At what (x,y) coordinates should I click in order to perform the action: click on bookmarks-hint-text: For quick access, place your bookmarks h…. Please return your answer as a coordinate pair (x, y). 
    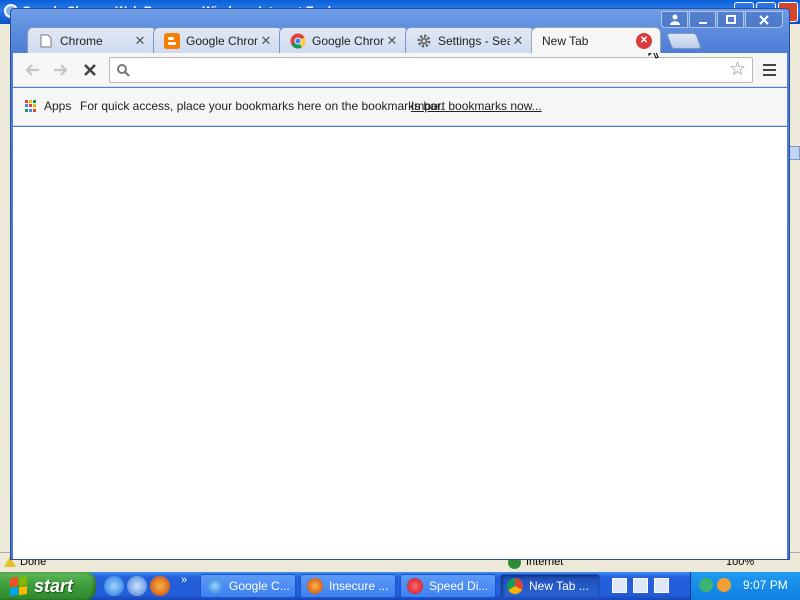
    Looking at the image, I should click on (262, 106).